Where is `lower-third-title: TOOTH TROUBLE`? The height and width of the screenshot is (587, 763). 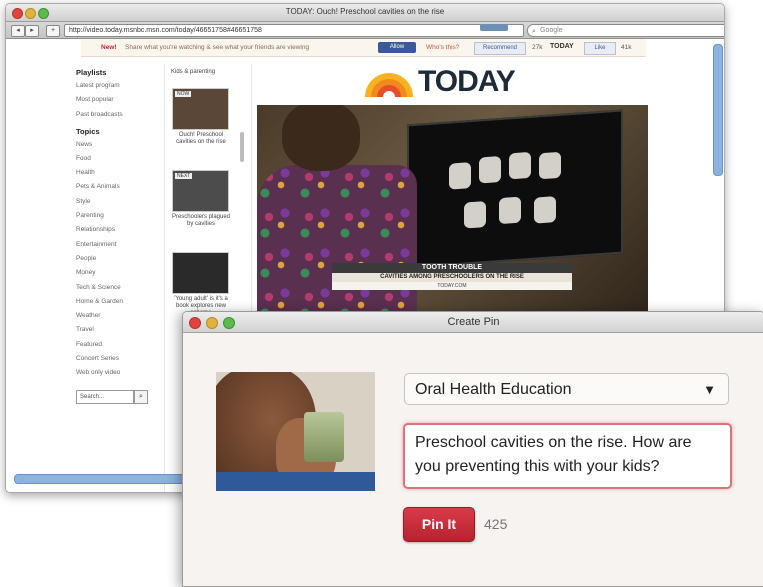
lower-third-title: TOOTH TROUBLE is located at coordinates (452, 268).